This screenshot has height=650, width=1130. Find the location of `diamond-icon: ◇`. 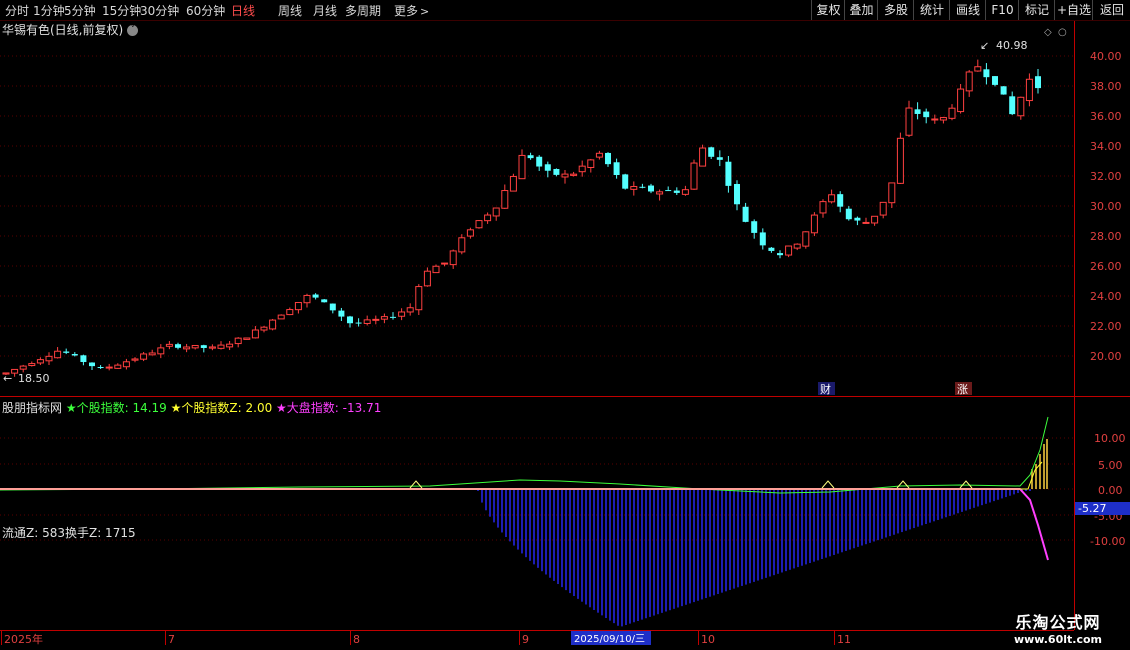

diamond-icon: ◇ is located at coordinates (1048, 32).